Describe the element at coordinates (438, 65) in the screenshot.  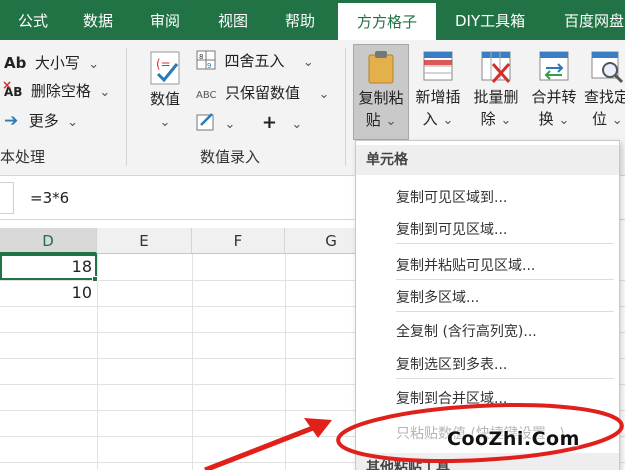
I see `insert-row-icon` at that location.